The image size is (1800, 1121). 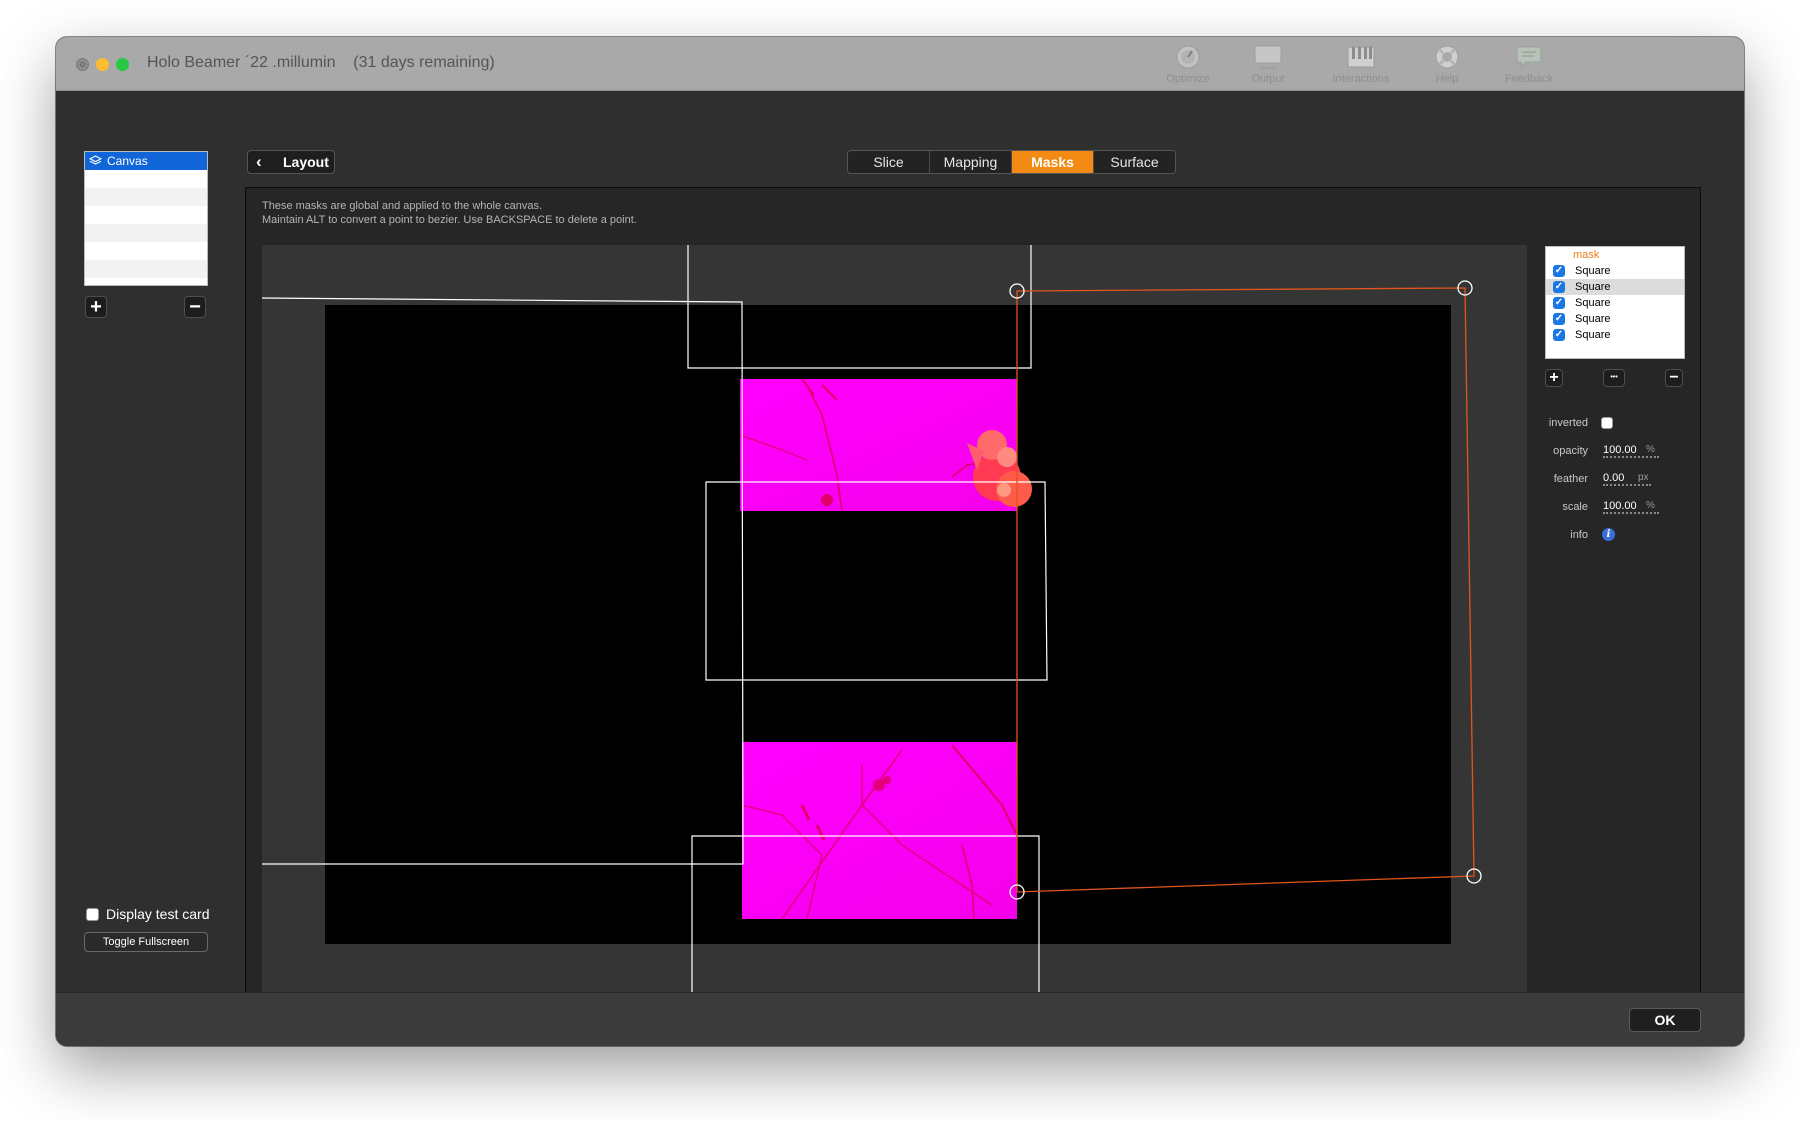 I want to click on display-test-card-toggle: Display test card, so click(x=147, y=914).